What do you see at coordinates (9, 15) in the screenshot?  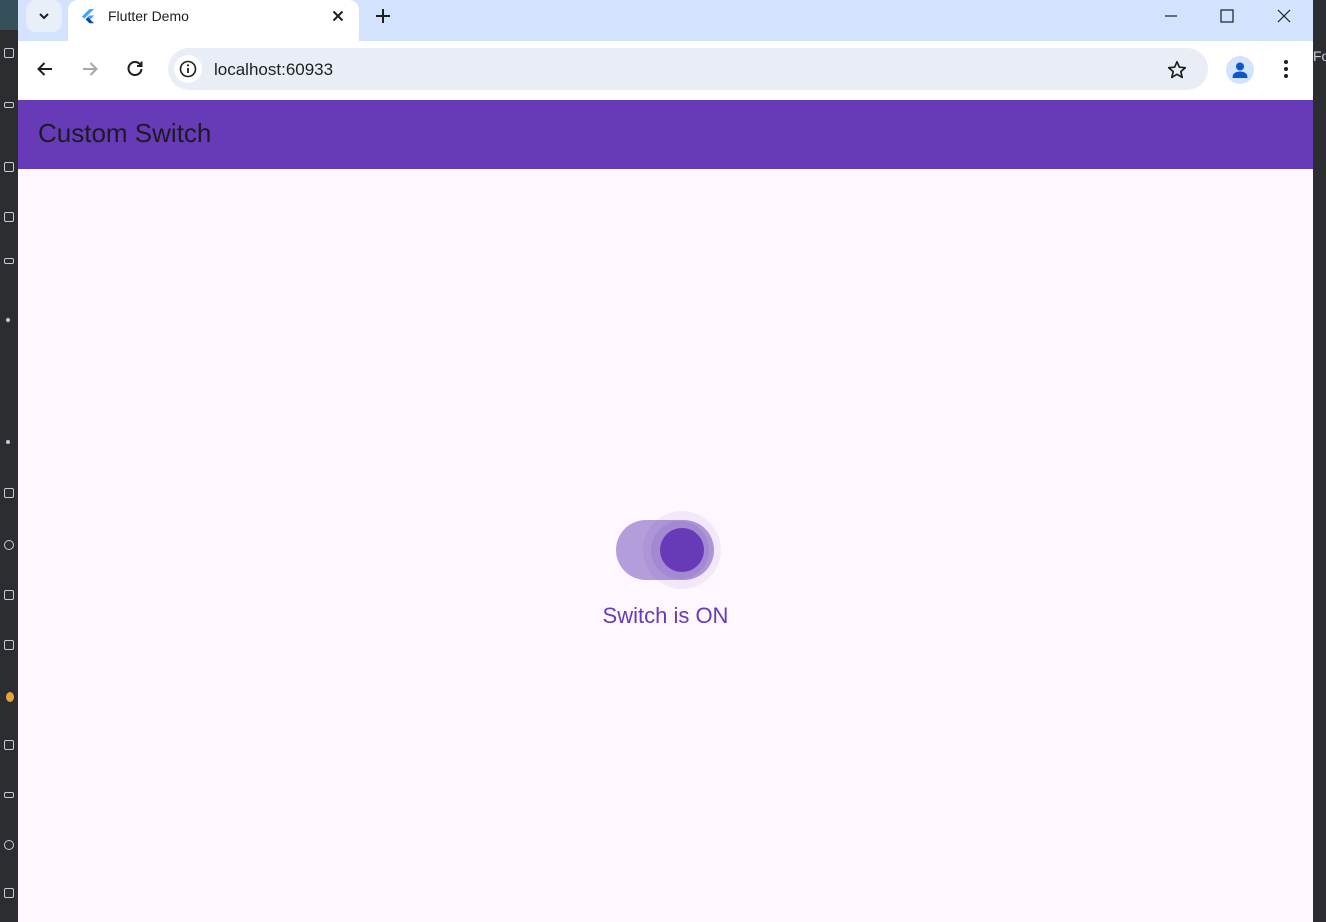 I see `ide-top-strip` at bounding box center [9, 15].